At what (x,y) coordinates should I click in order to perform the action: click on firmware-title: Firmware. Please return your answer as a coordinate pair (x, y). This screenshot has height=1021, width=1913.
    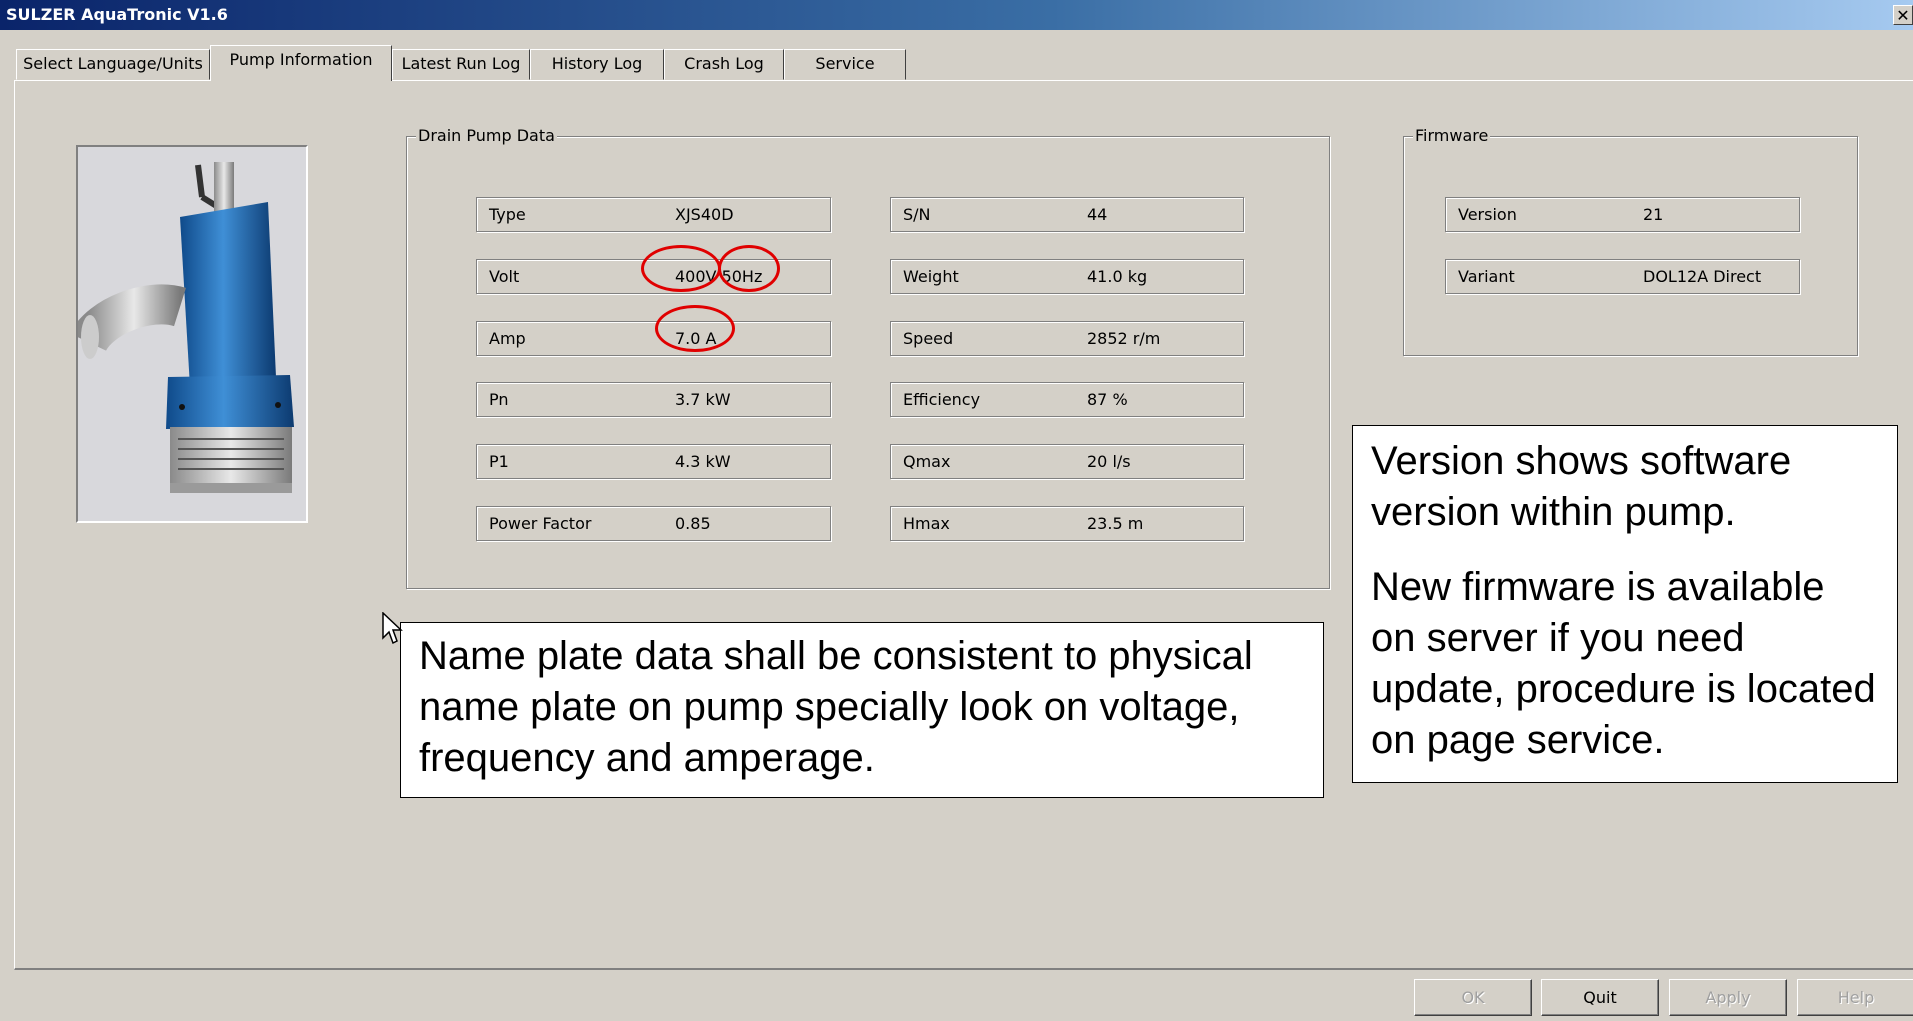
    Looking at the image, I should click on (1452, 136).